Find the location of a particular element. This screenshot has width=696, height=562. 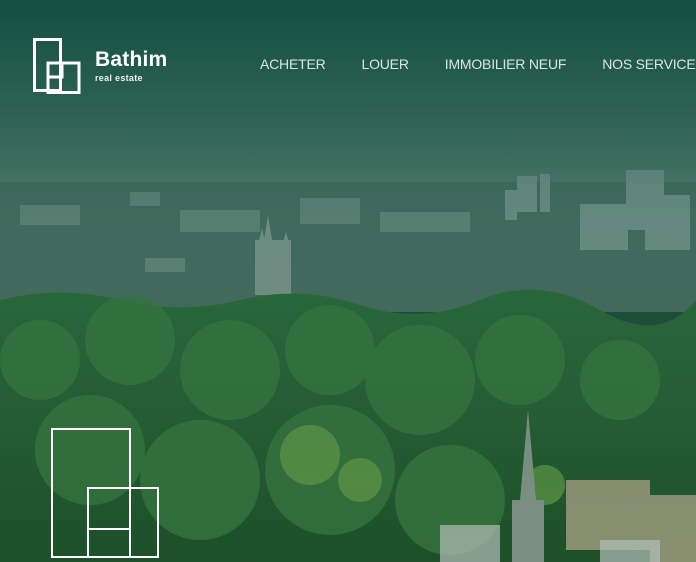

bathim-logo-mark-large-icon is located at coordinates (105, 493).